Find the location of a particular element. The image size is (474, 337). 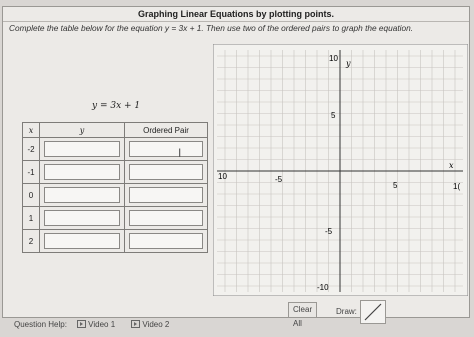

clear-all-button: Clear All is located at coordinates (303, 315).